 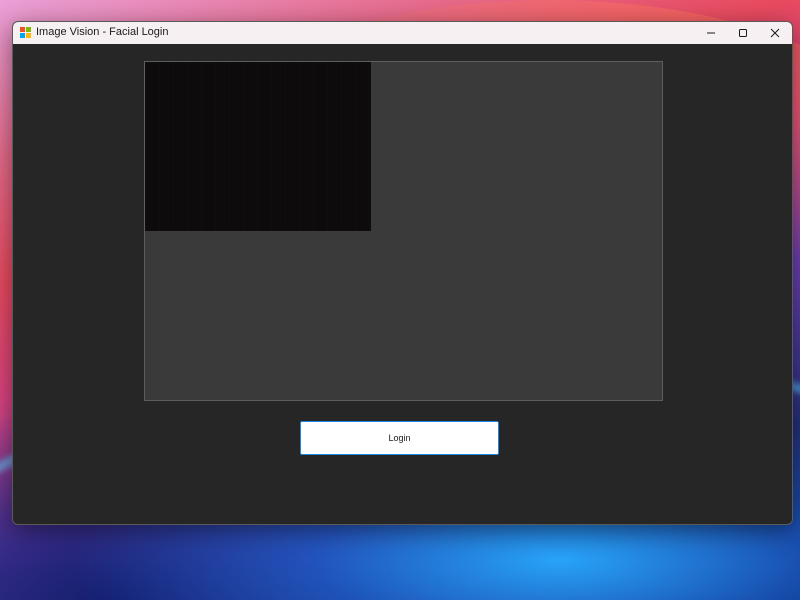 I want to click on maximize-icon, so click(x=743, y=33).